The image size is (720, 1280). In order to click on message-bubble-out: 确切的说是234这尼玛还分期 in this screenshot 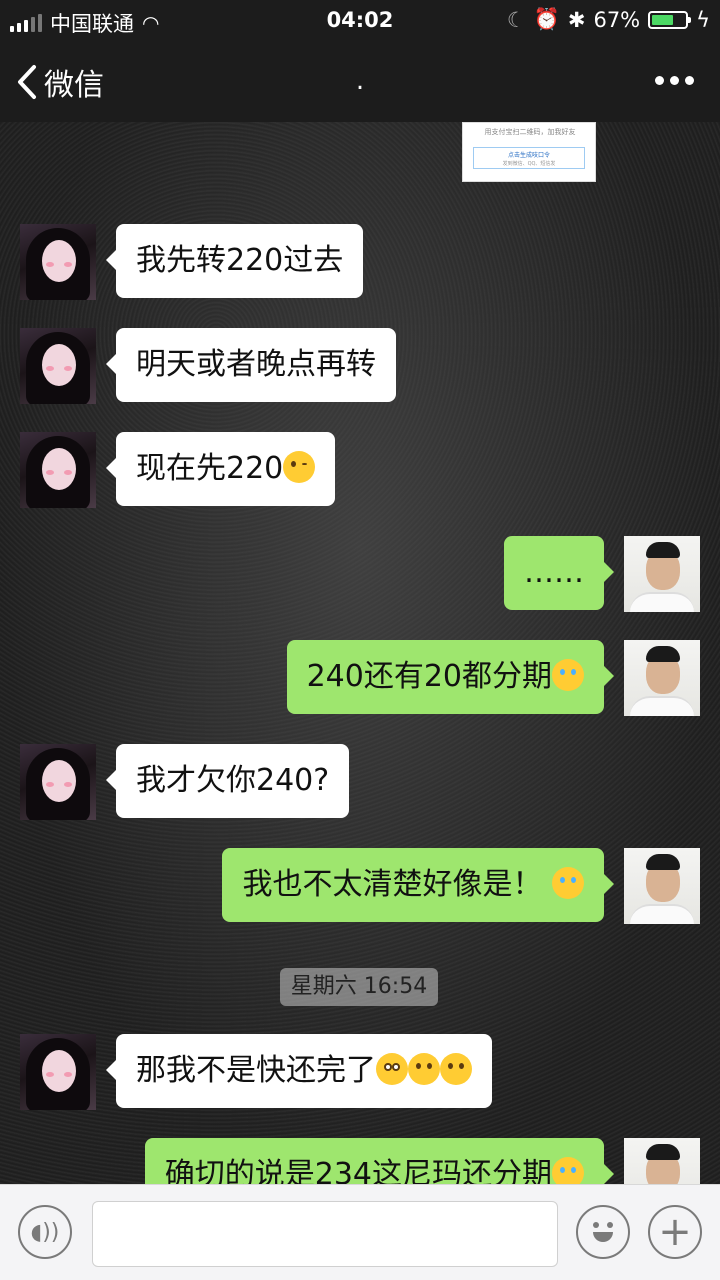, I will do `click(379, 1161)`.